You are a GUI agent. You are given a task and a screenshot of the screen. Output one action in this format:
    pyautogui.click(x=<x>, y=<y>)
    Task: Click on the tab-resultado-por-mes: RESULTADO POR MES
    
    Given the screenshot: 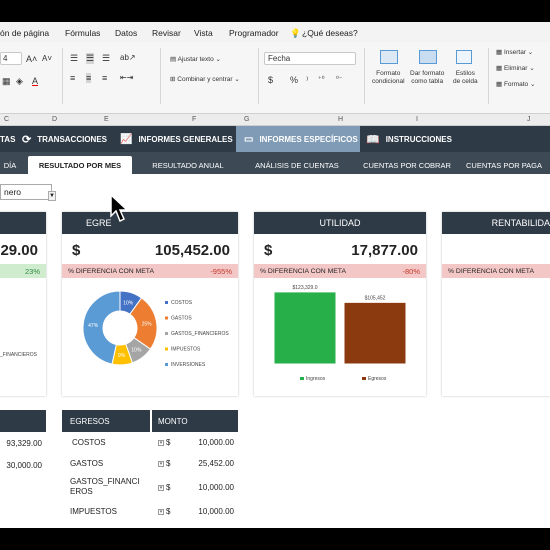 What is the action you would take?
    pyautogui.click(x=80, y=165)
    